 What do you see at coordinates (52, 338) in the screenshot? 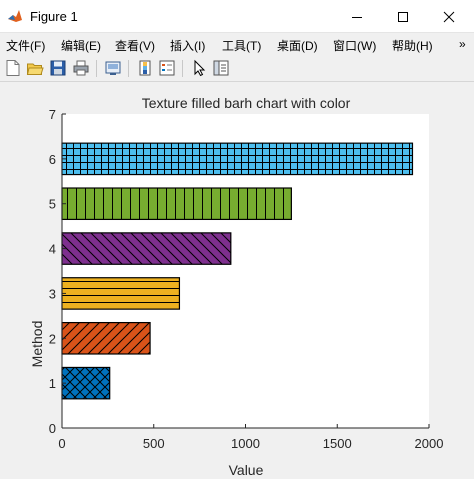
I see `y-tick-label: 2` at bounding box center [52, 338].